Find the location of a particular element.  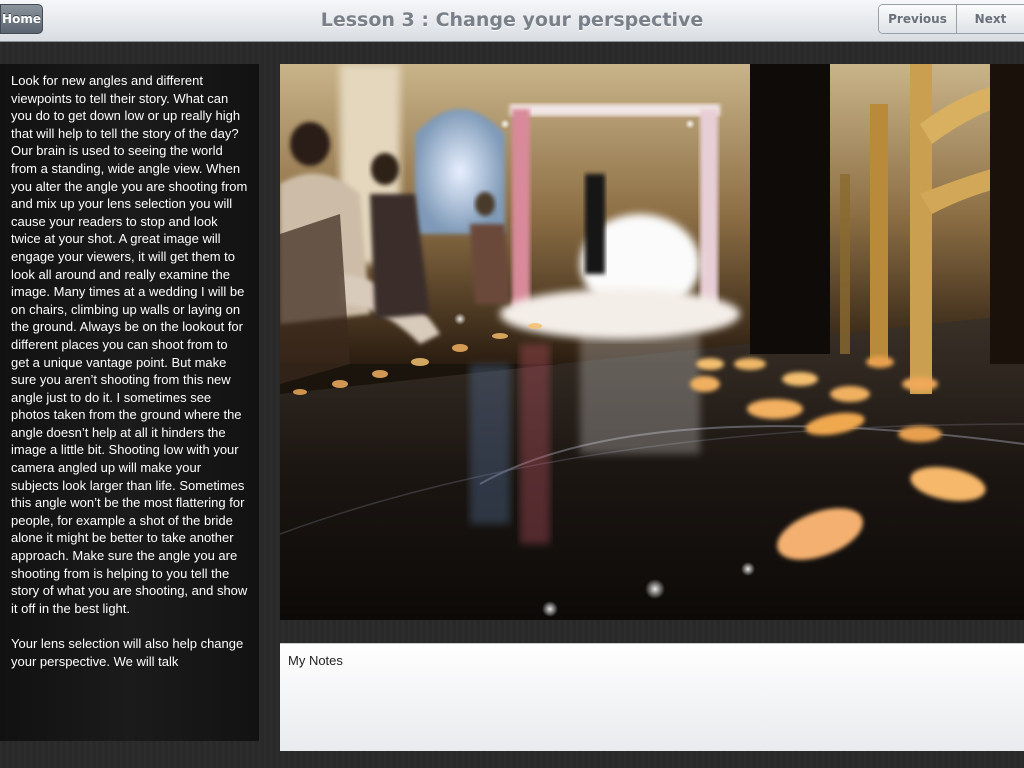

next-button: Next is located at coordinates (990, 19).